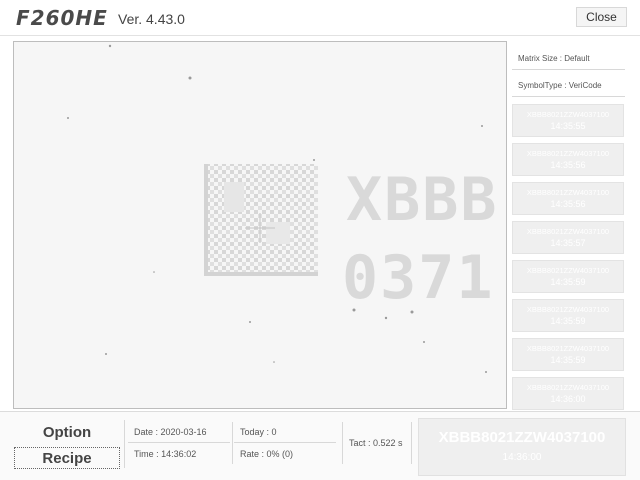  I want to click on current-result: XBBB8021ZZW4037100 14:36:00, so click(522, 447).